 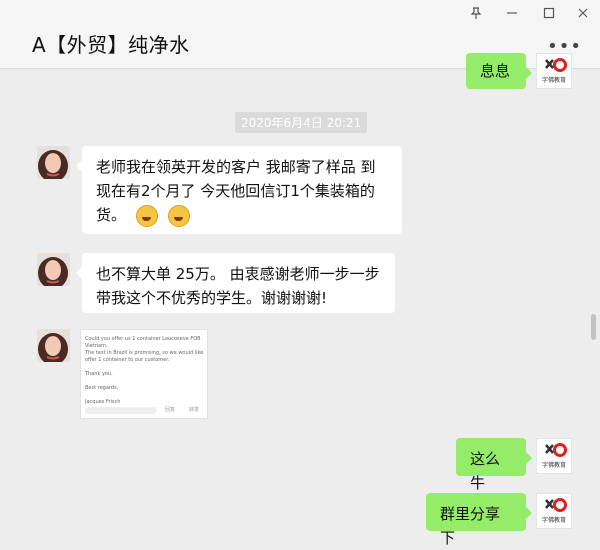 I want to click on message-text: 这么牛, so click(x=485, y=471).